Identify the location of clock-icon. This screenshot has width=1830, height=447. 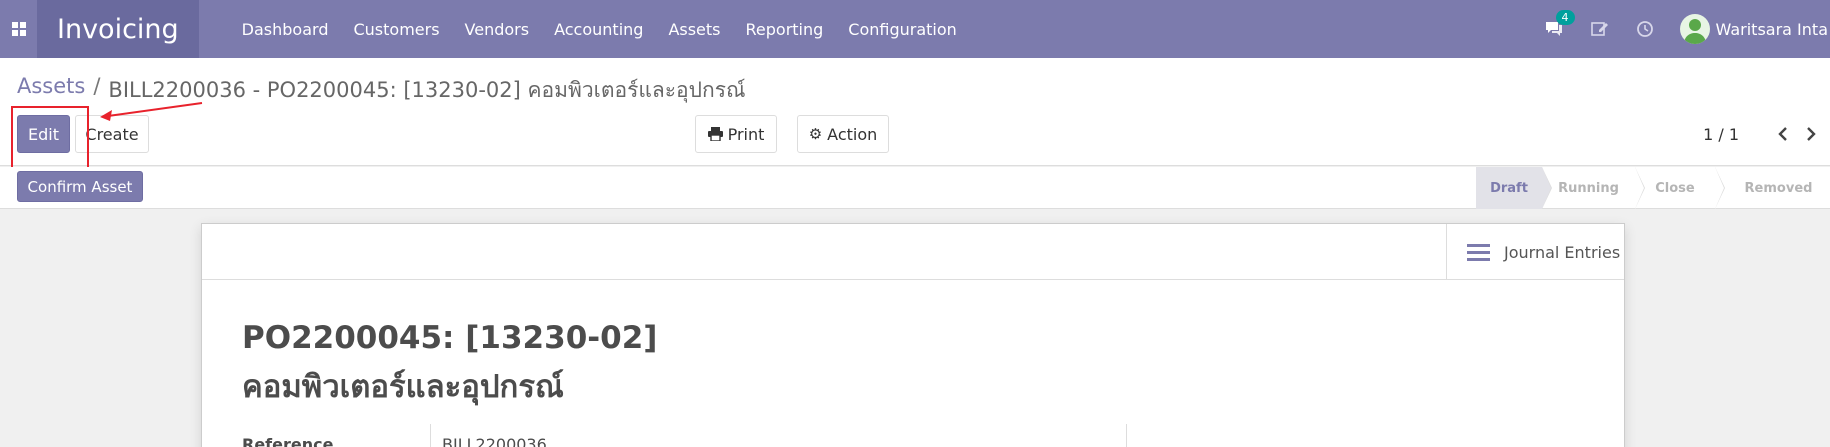
(1644, 29).